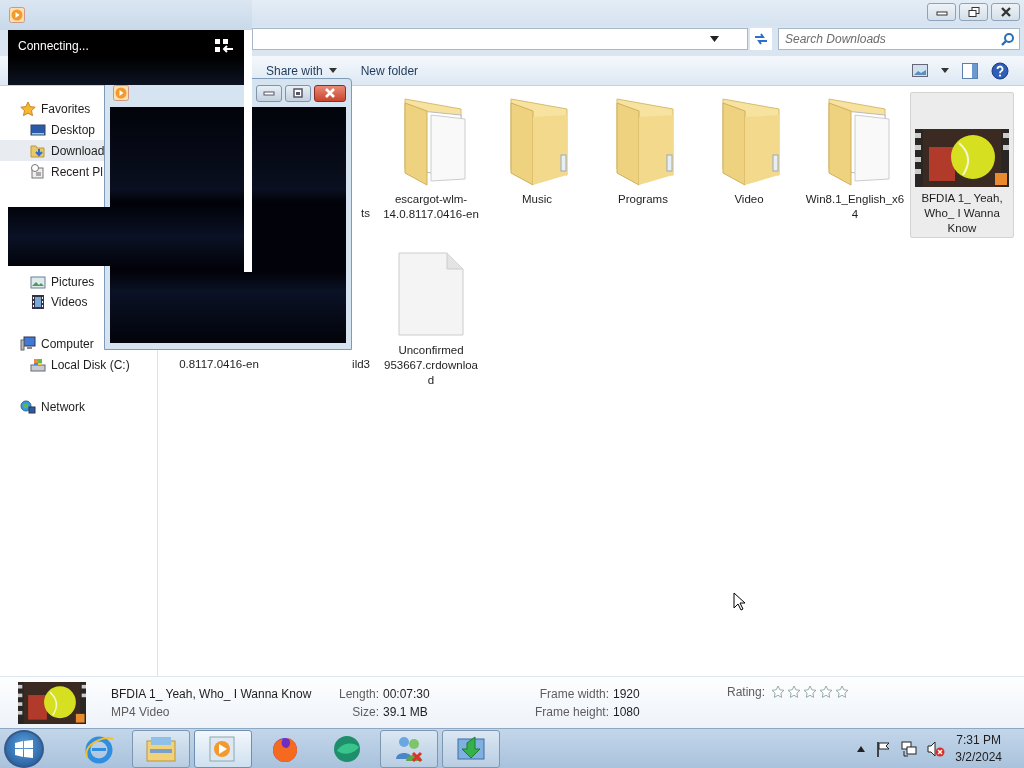  Describe the element at coordinates (361, 364) in the screenshot. I see `file-name: ild3` at that location.